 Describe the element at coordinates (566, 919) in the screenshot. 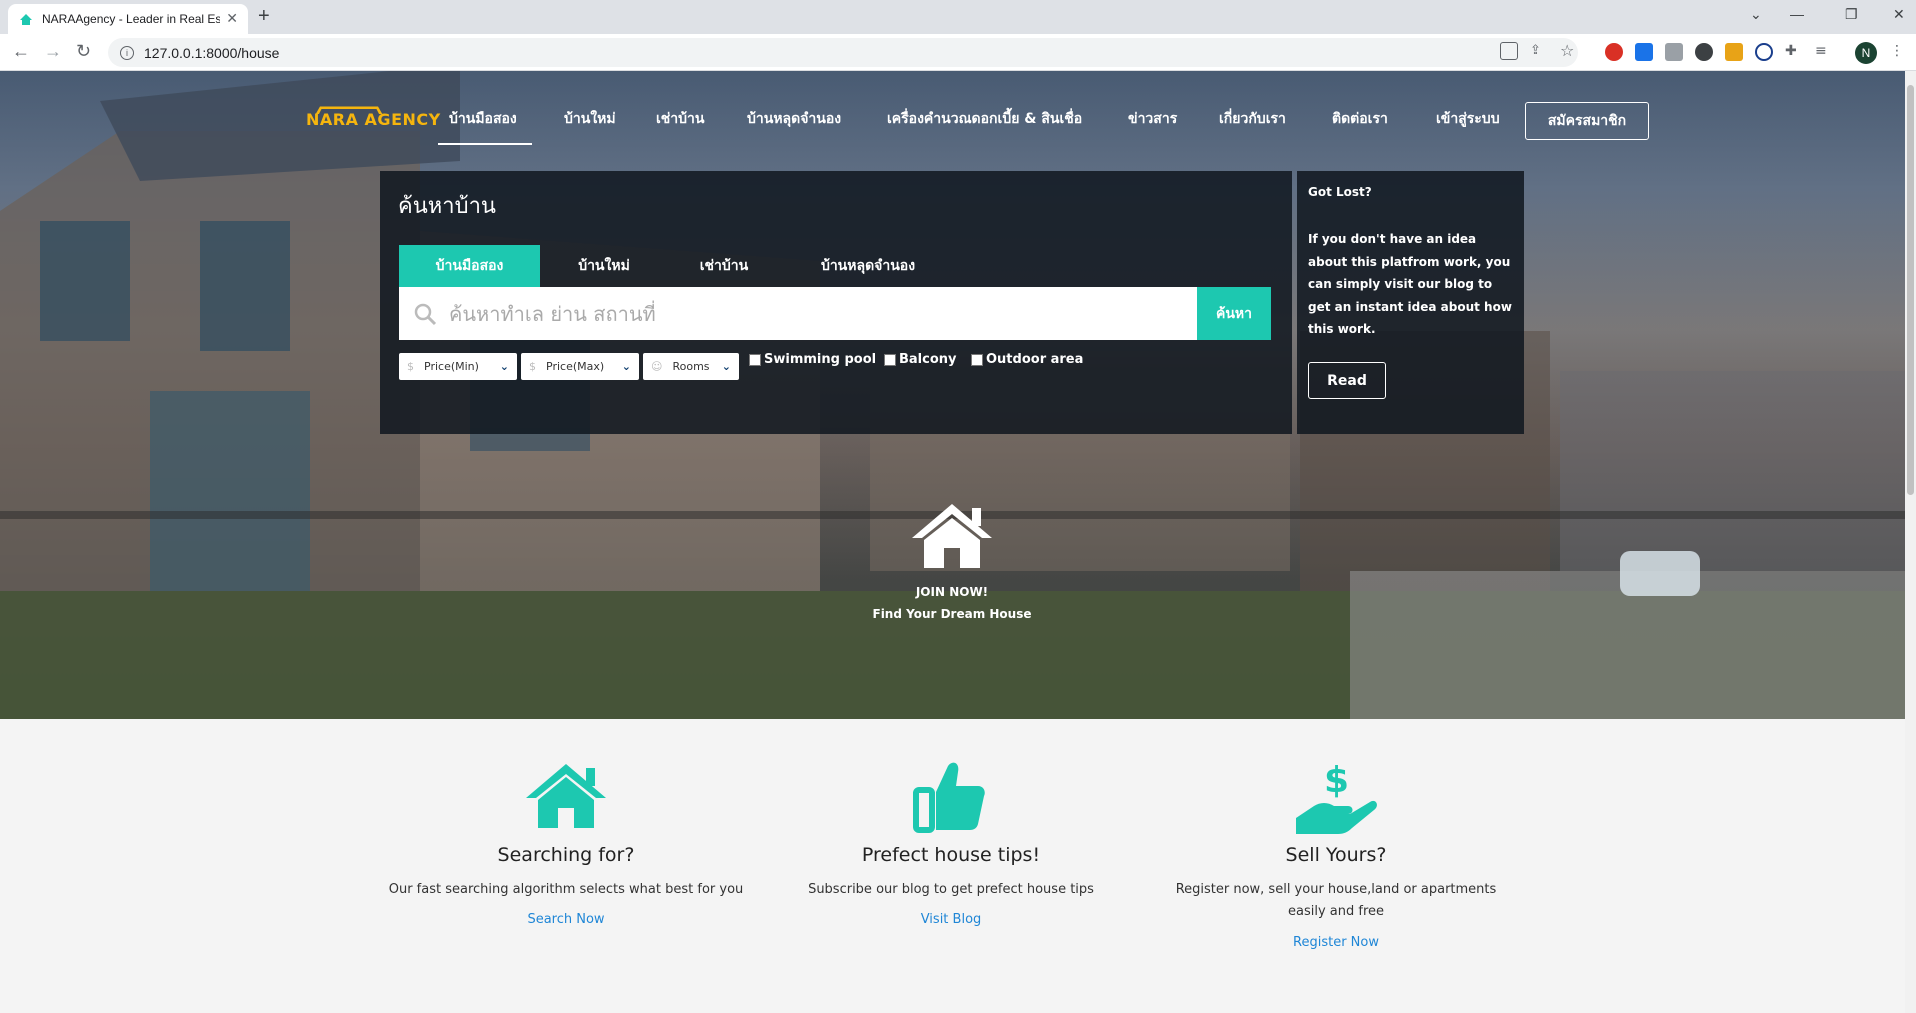

I see `search-now-link: Search Now` at that location.